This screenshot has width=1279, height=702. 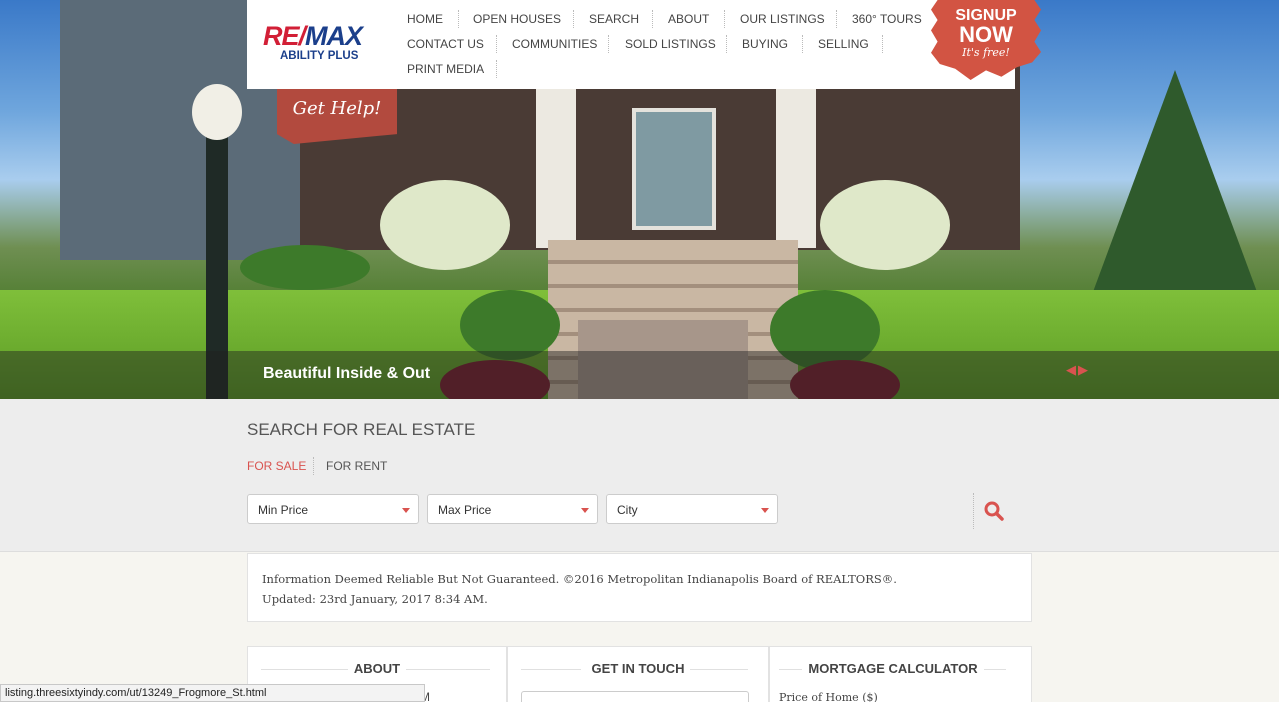 What do you see at coordinates (670, 44) in the screenshot?
I see `nav-sold-listings: SOLD LISTINGS` at bounding box center [670, 44].